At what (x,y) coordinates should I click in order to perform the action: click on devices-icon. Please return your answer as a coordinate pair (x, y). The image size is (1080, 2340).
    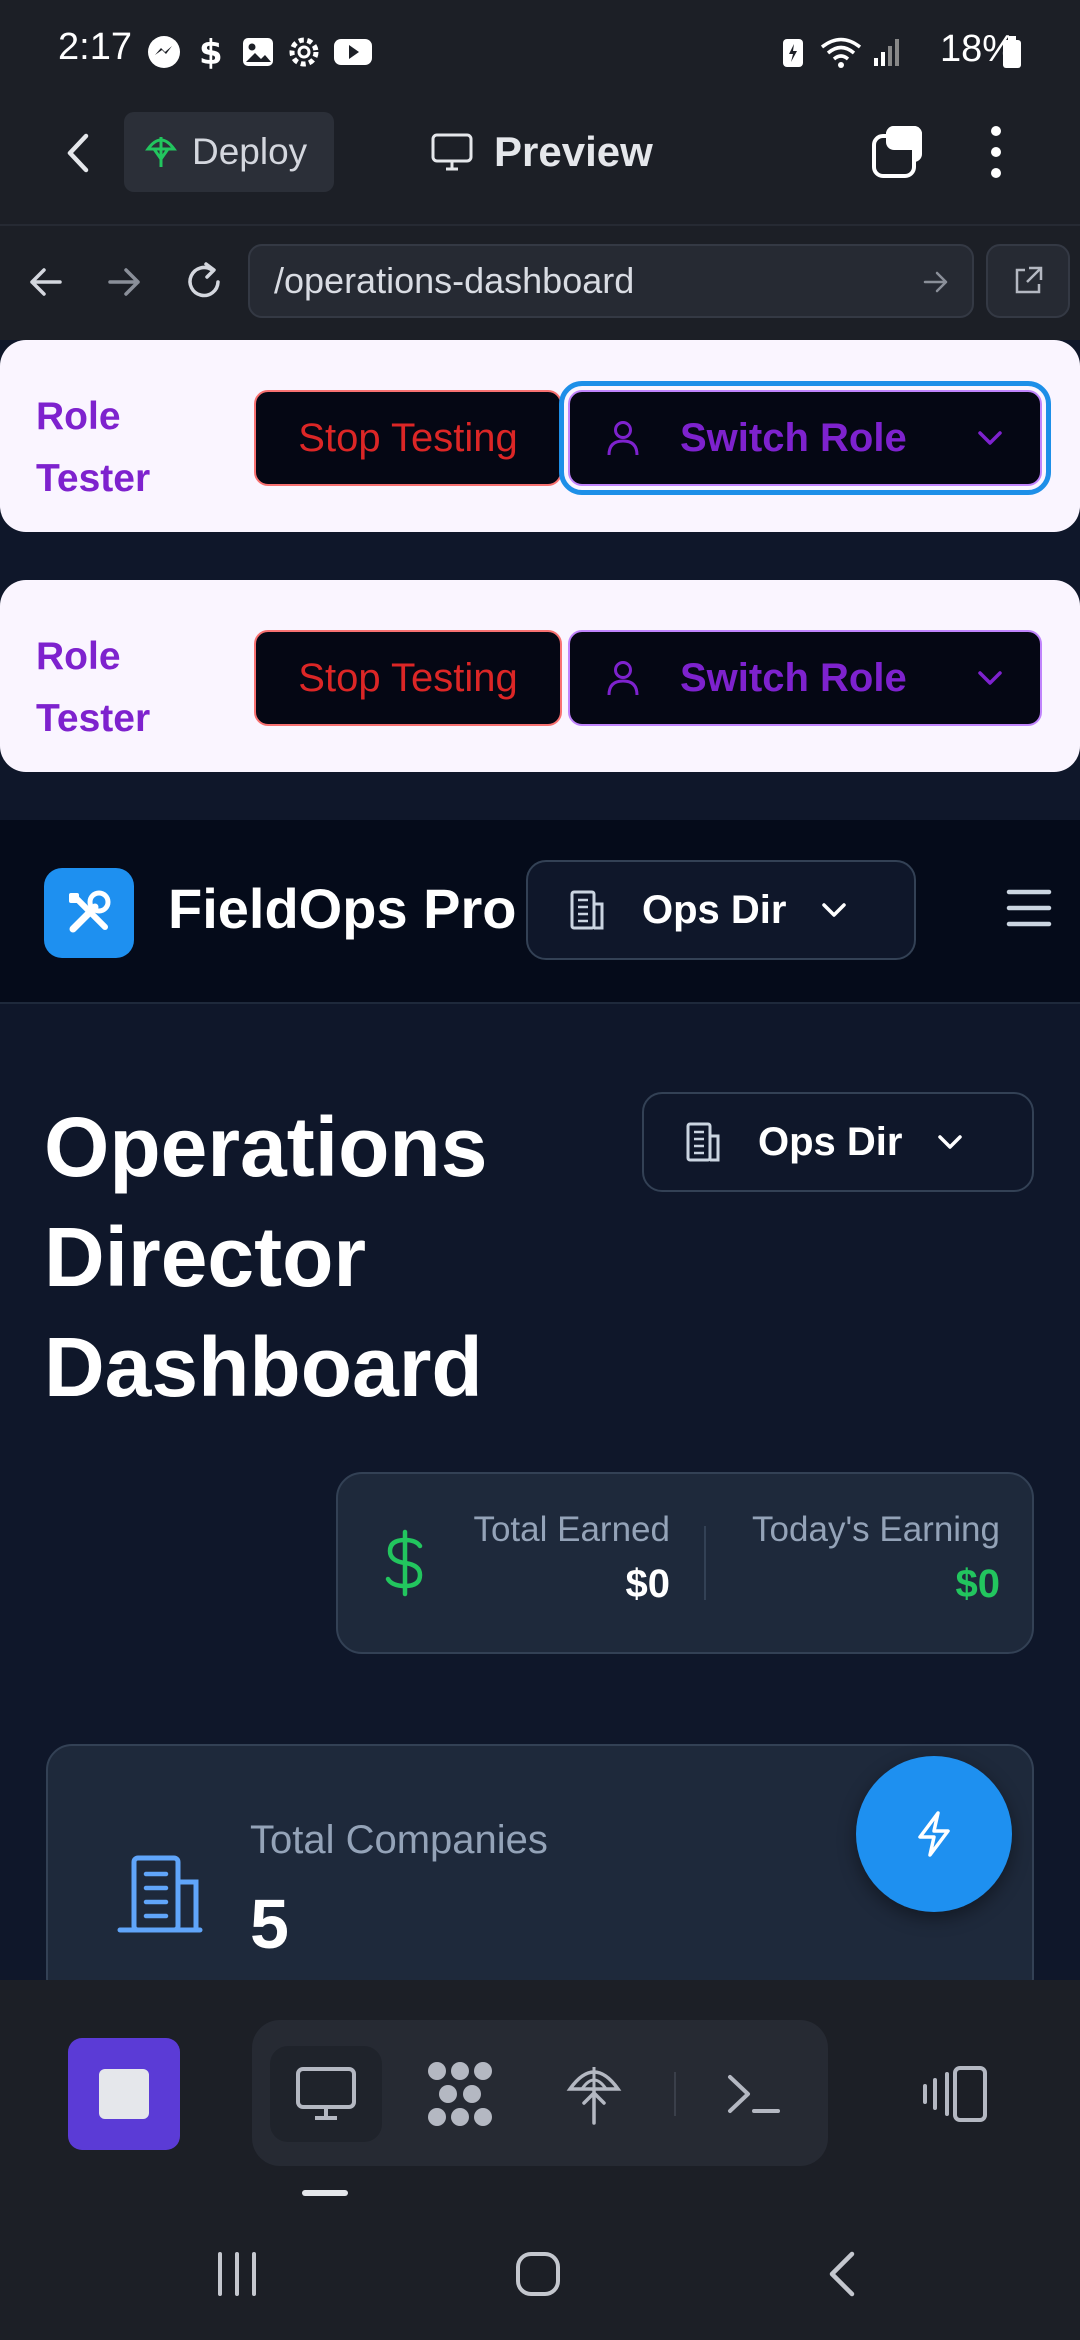
    Looking at the image, I should click on (956, 2094).